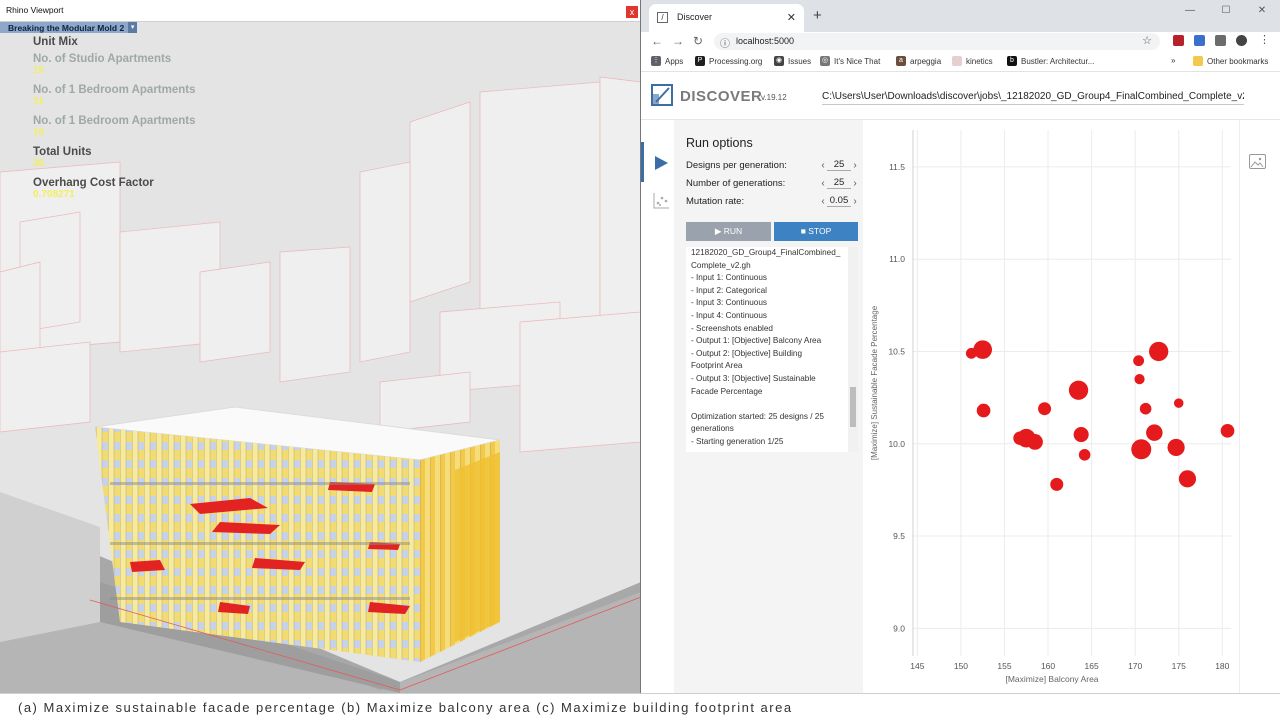 The width and height of the screenshot is (1280, 720). Describe the element at coordinates (102, 59) in the screenshot. I see `unit-mix-label: No. of Studio Apartments` at that location.